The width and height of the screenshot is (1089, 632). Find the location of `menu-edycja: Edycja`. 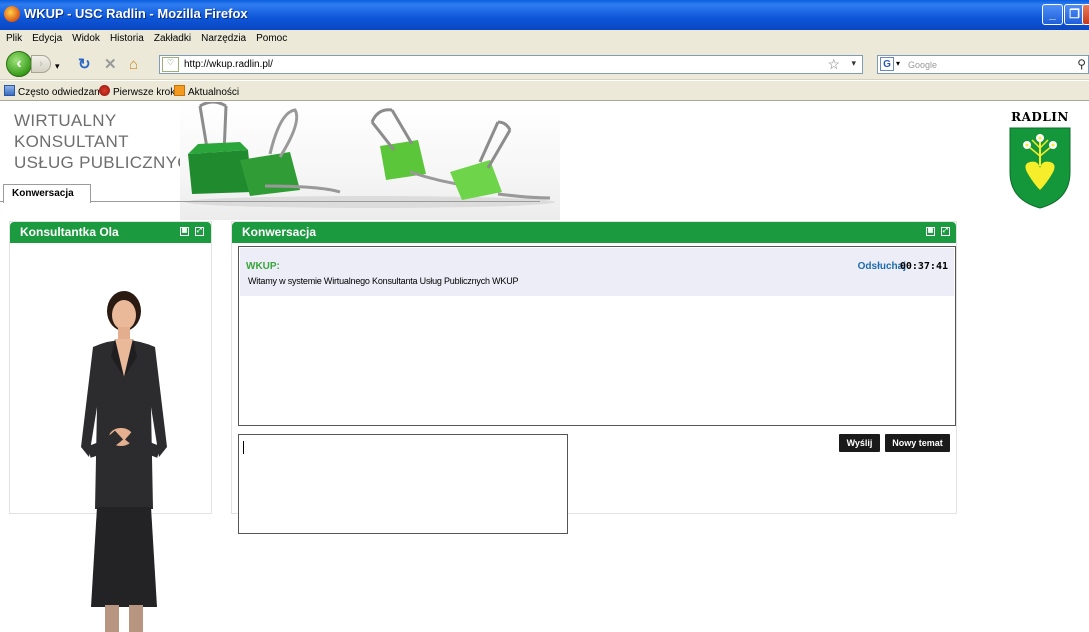

menu-edycja: Edycja is located at coordinates (47, 39).